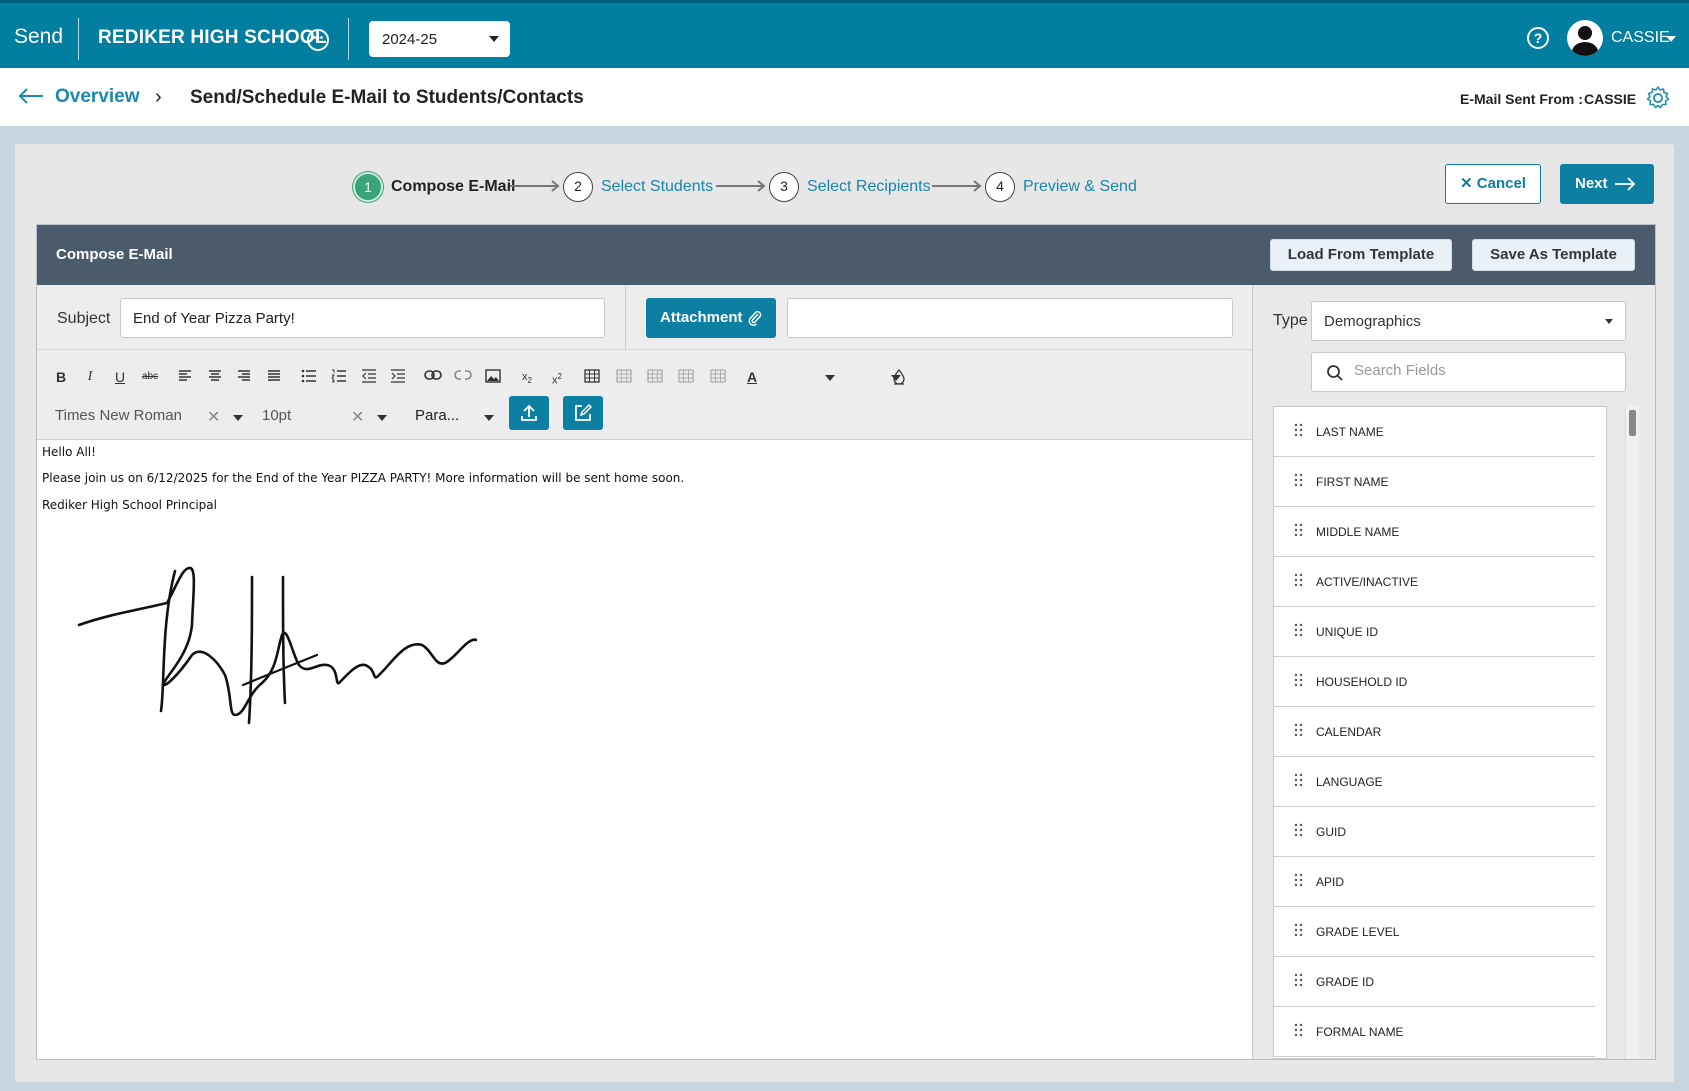 The width and height of the screenshot is (1689, 1091). I want to click on gear-icon, so click(1658, 98).